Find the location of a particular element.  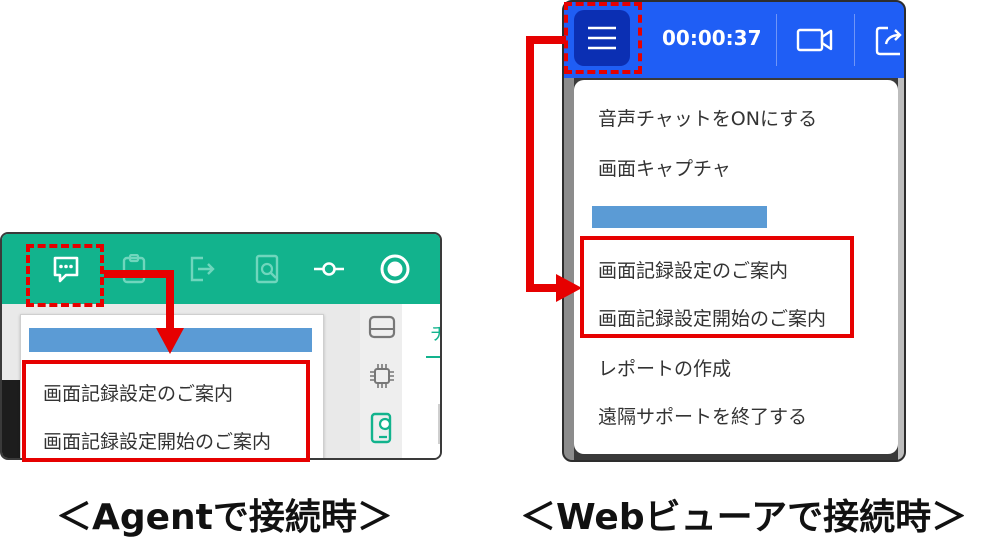

menu-item-create-report: レポートの作成 is located at coordinates (664, 367).